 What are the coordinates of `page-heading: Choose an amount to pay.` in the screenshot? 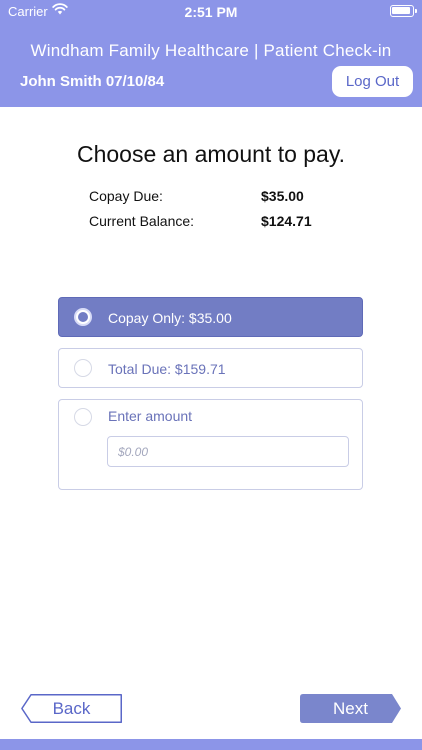 It's located at (211, 154).